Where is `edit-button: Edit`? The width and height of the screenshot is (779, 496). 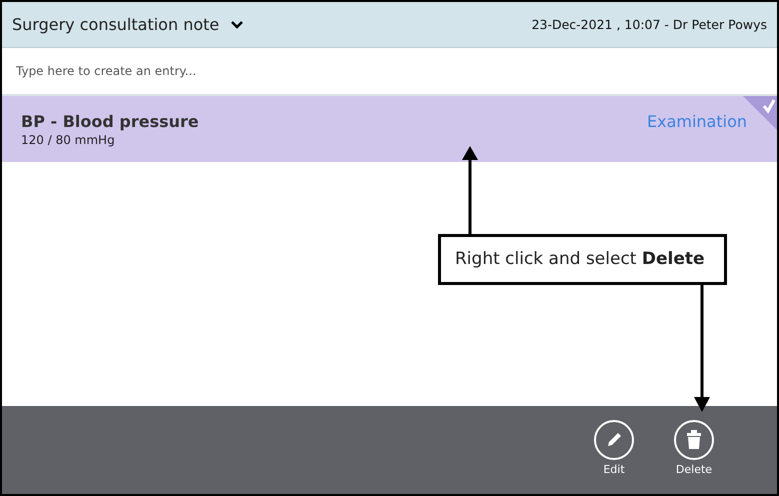
edit-button: Edit is located at coordinates (614, 449).